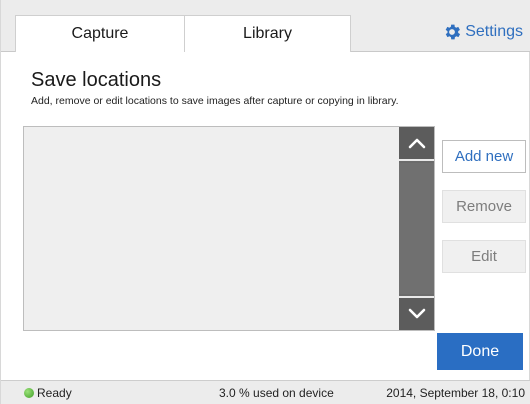  I want to click on storage-usage: 3.0 % used on device, so click(276, 393).